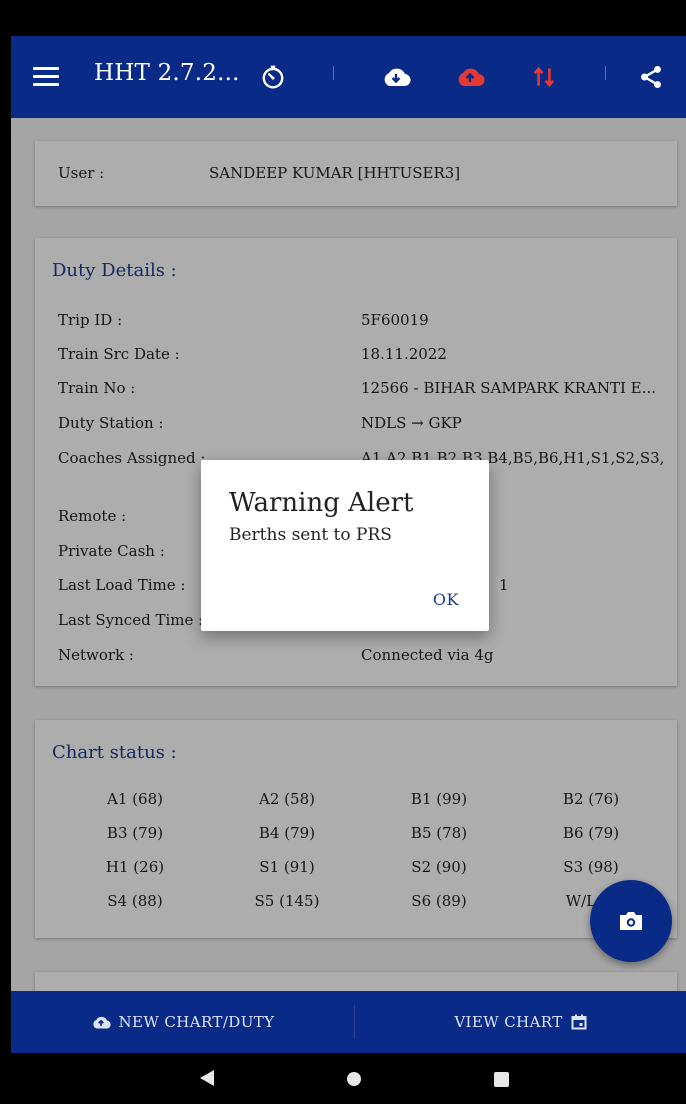  Describe the element at coordinates (273, 77) in the screenshot. I see `timer-icon` at that location.